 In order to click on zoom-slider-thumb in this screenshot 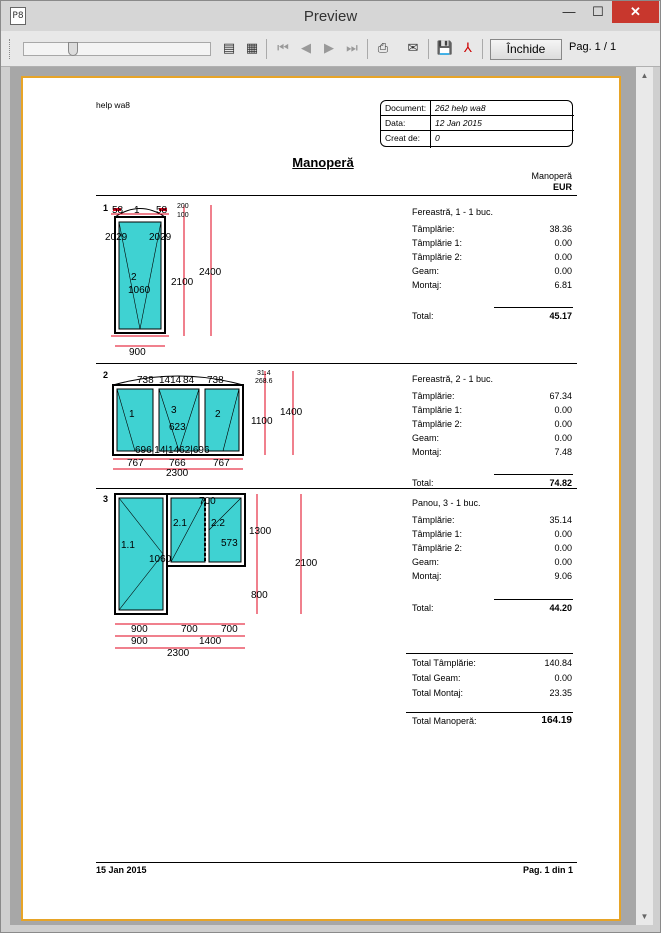, I will do `click(73, 49)`.